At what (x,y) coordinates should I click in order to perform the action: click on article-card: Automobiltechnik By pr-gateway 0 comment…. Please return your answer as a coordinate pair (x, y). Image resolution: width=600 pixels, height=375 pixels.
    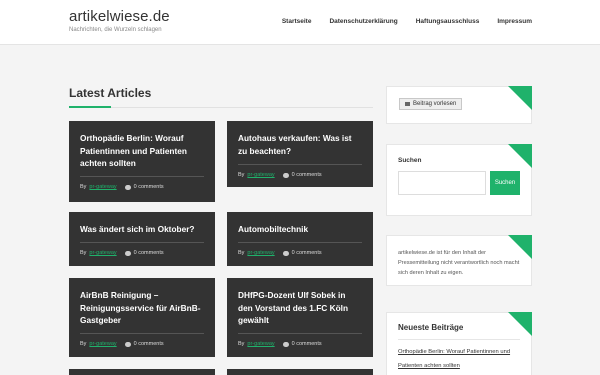
    Looking at the image, I should click on (300, 239).